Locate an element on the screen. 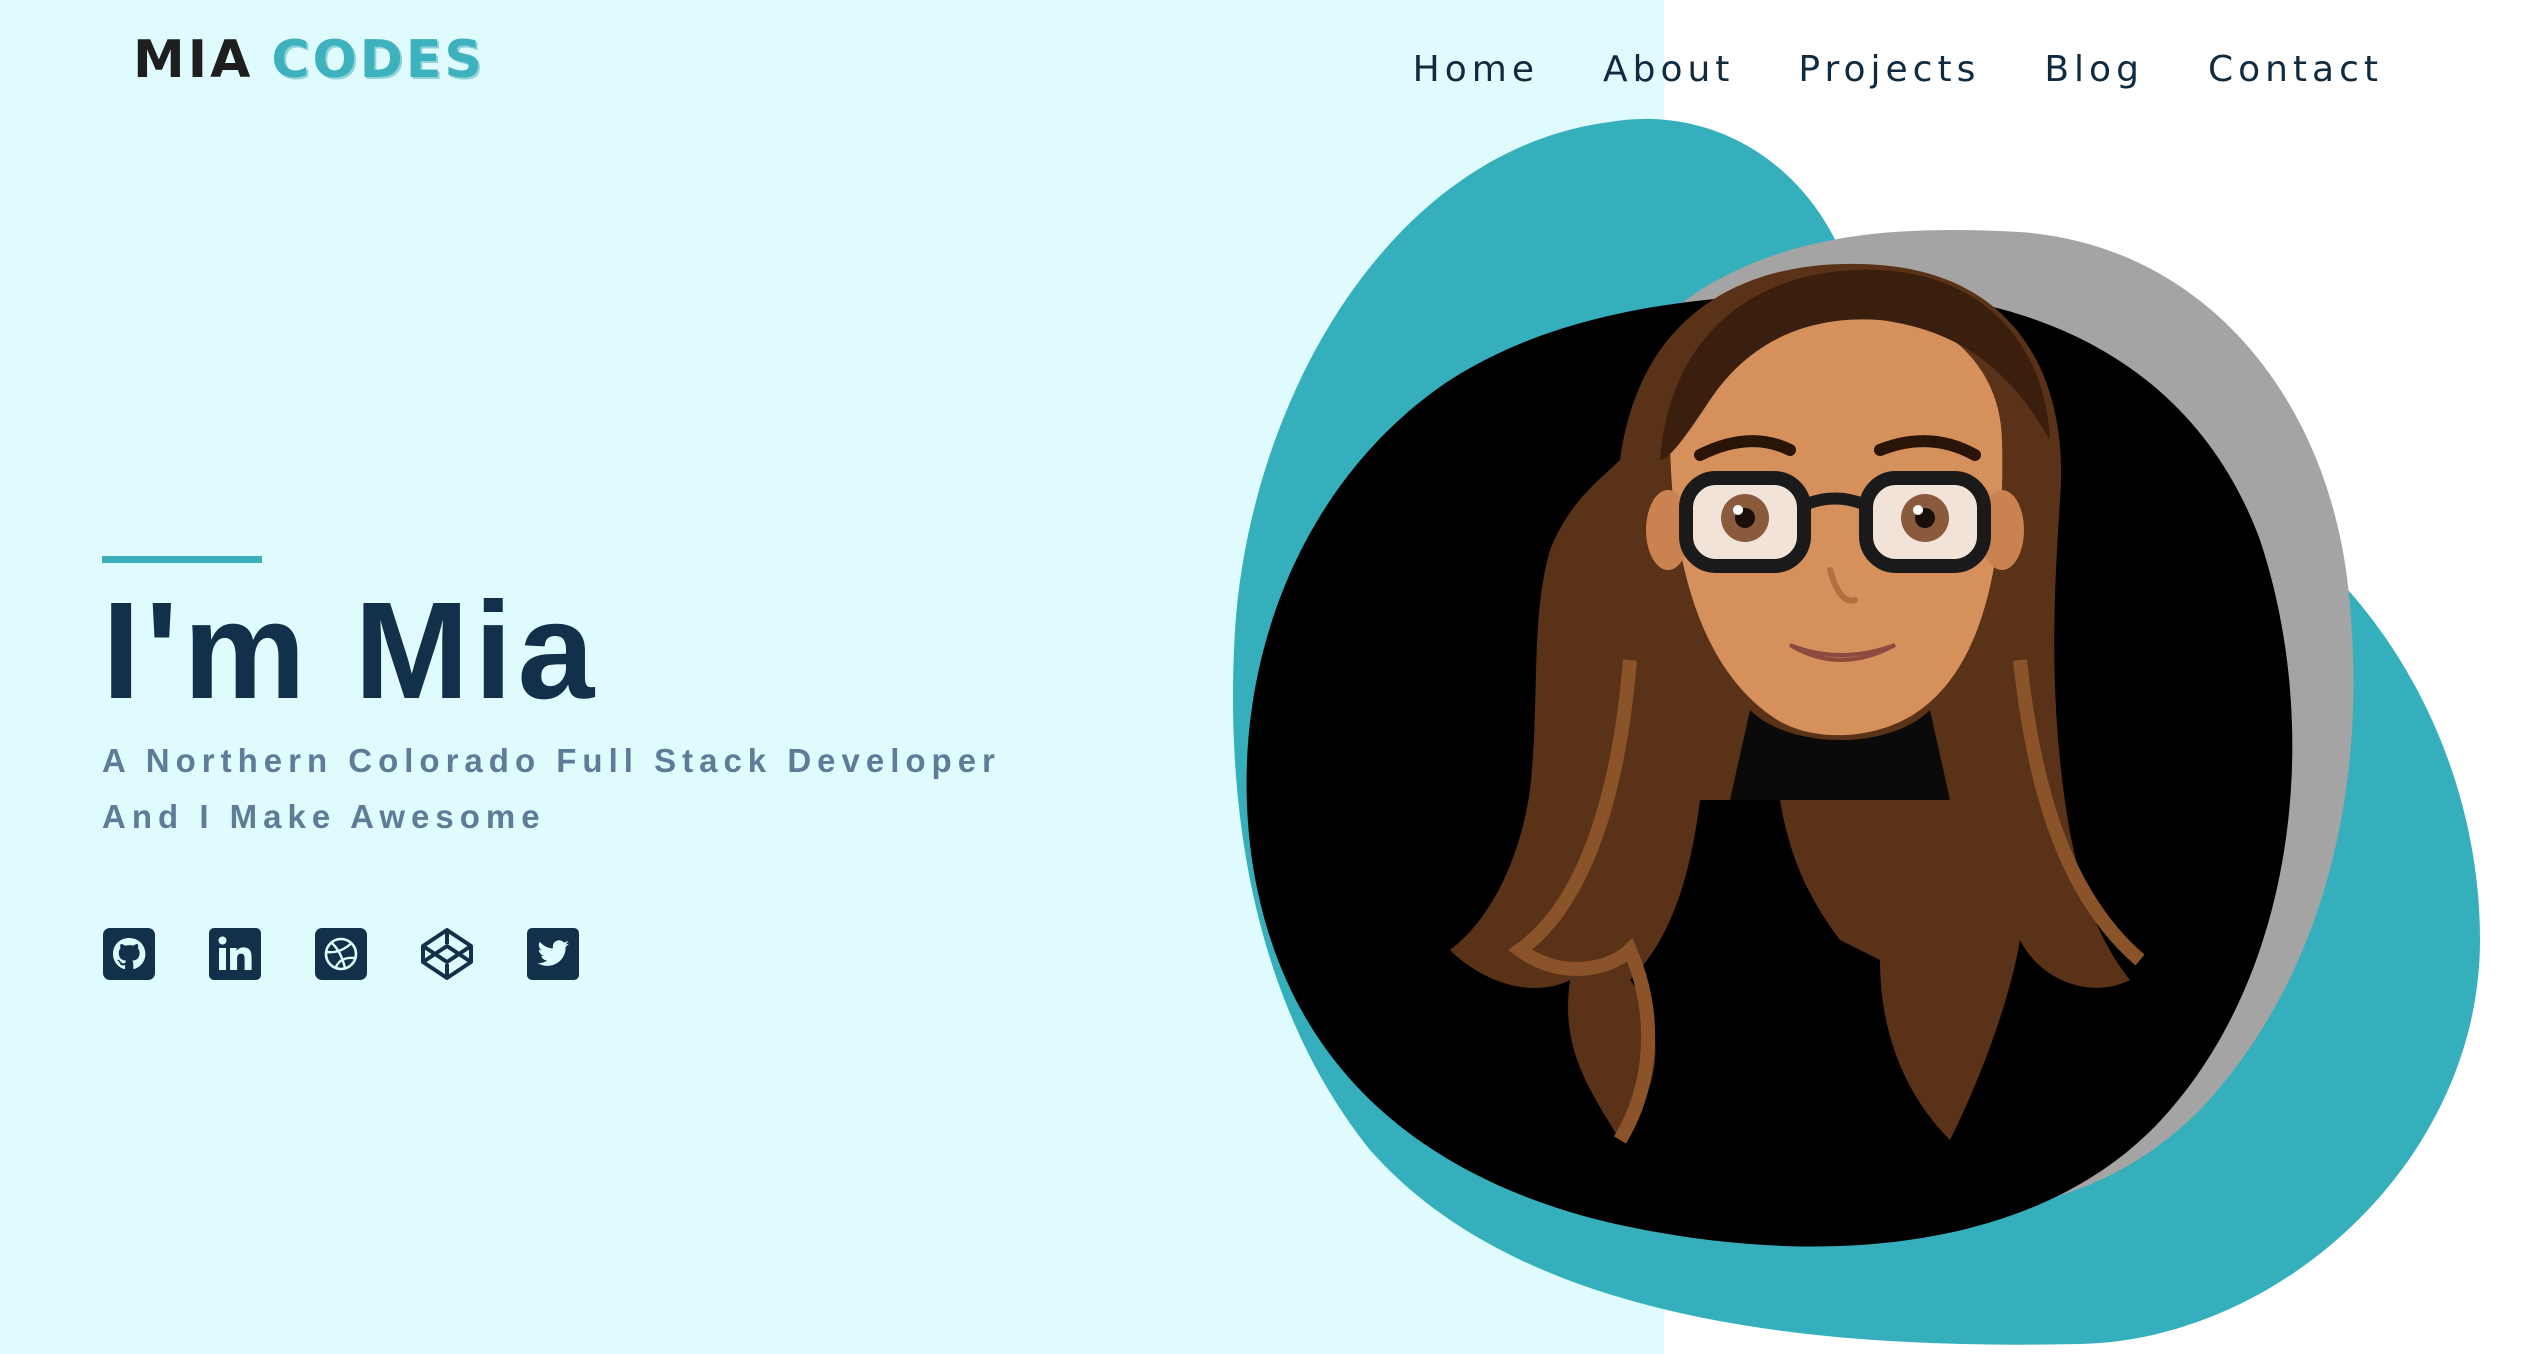 This screenshot has height=1354, width=2546. dribbble-icon is located at coordinates (341, 954).